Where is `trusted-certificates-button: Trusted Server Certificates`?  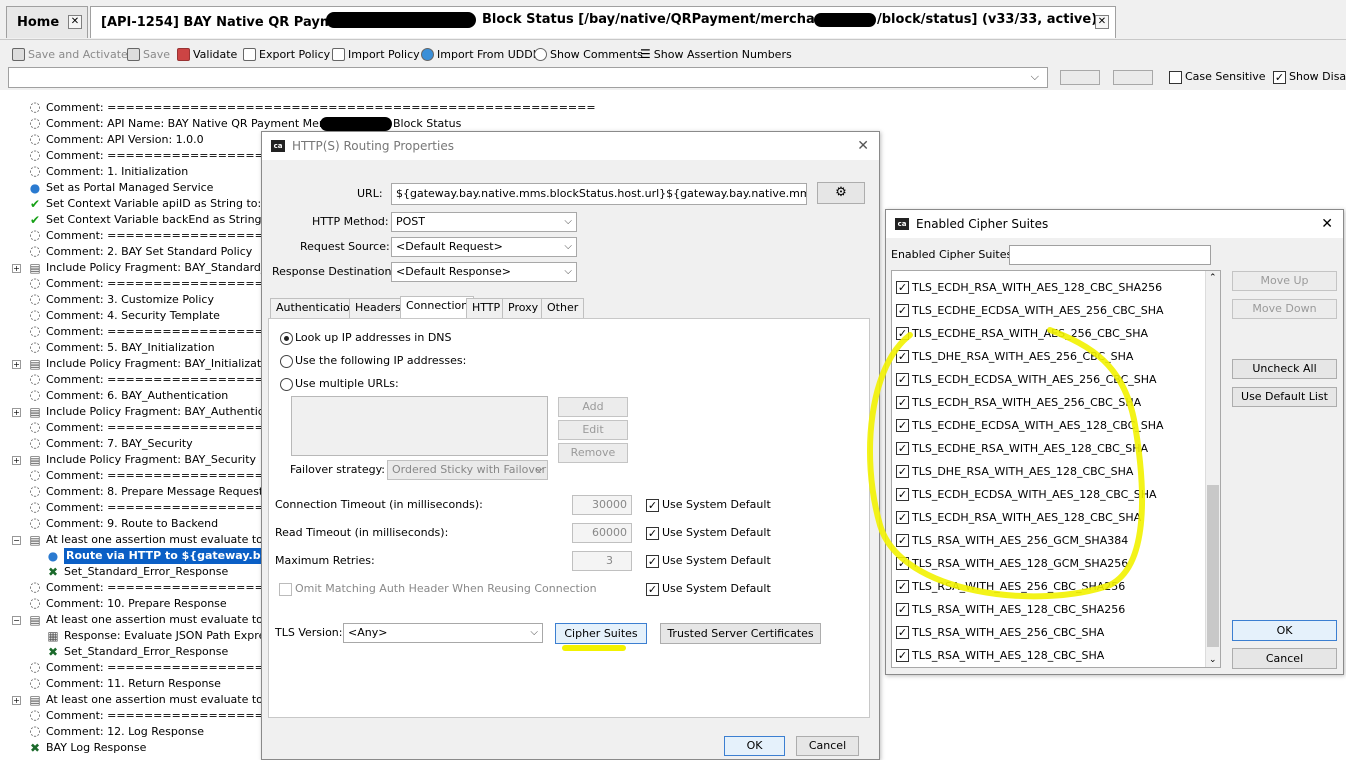
trusted-certificates-button: Trusted Server Certificates is located at coordinates (740, 633).